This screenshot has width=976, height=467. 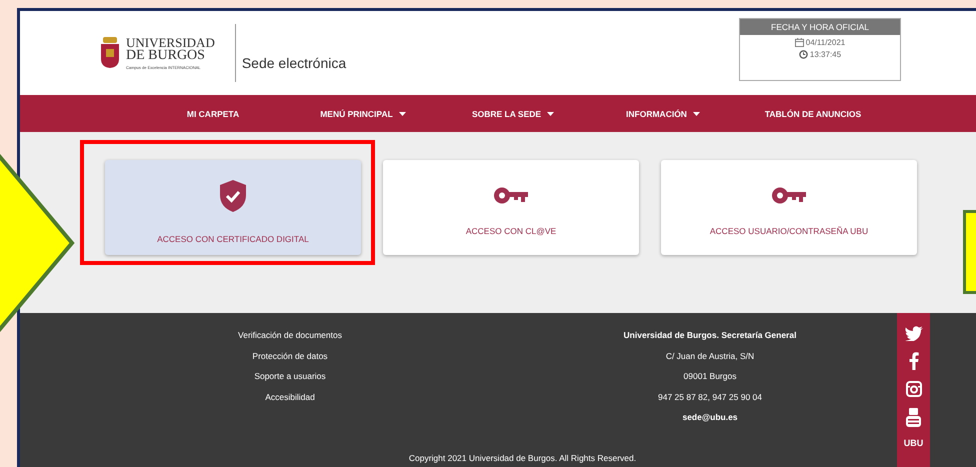 What do you see at coordinates (820, 27) in the screenshot?
I see `clock-title: FECHA Y HORA OFICIAL` at bounding box center [820, 27].